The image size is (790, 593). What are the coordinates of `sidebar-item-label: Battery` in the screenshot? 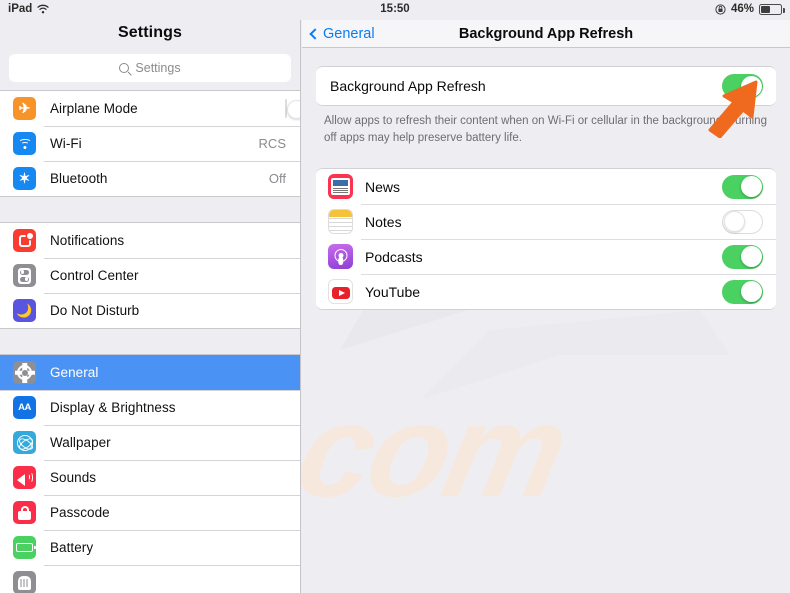 It's located at (72, 547).